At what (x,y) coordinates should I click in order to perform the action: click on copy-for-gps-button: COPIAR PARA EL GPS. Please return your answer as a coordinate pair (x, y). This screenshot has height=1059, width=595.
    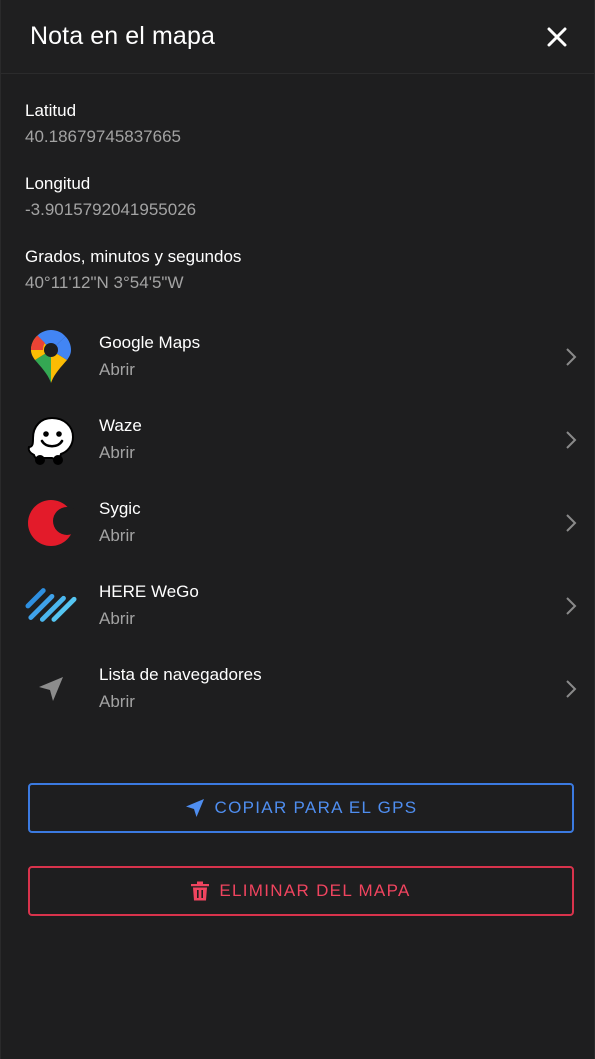
    Looking at the image, I should click on (301, 808).